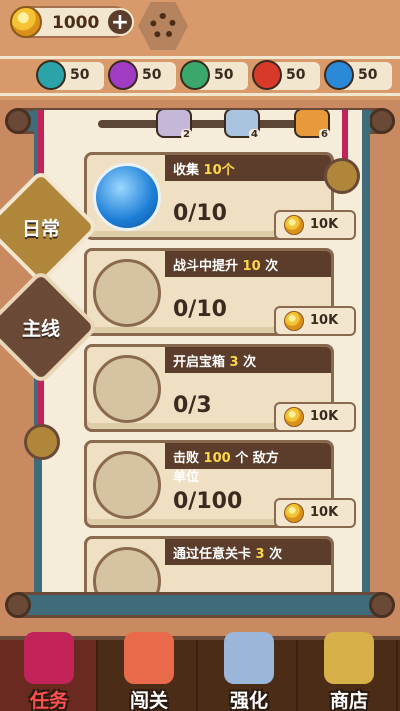 The image size is (400, 711). What do you see at coordinates (40, 329) in the screenshot?
I see `side-tab-label: 主线` at bounding box center [40, 329].